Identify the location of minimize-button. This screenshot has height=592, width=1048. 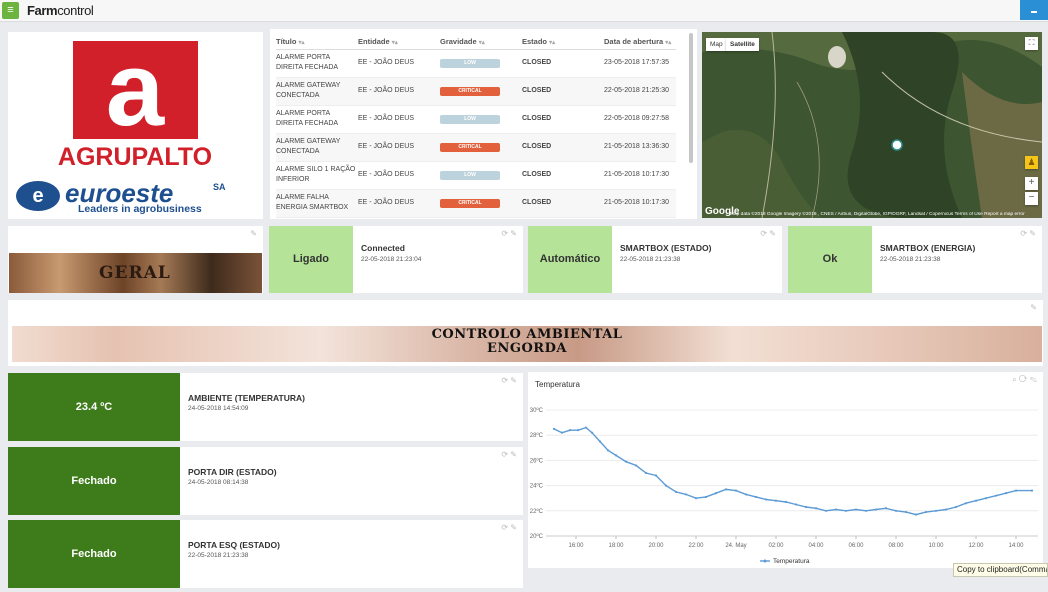
(1034, 10).